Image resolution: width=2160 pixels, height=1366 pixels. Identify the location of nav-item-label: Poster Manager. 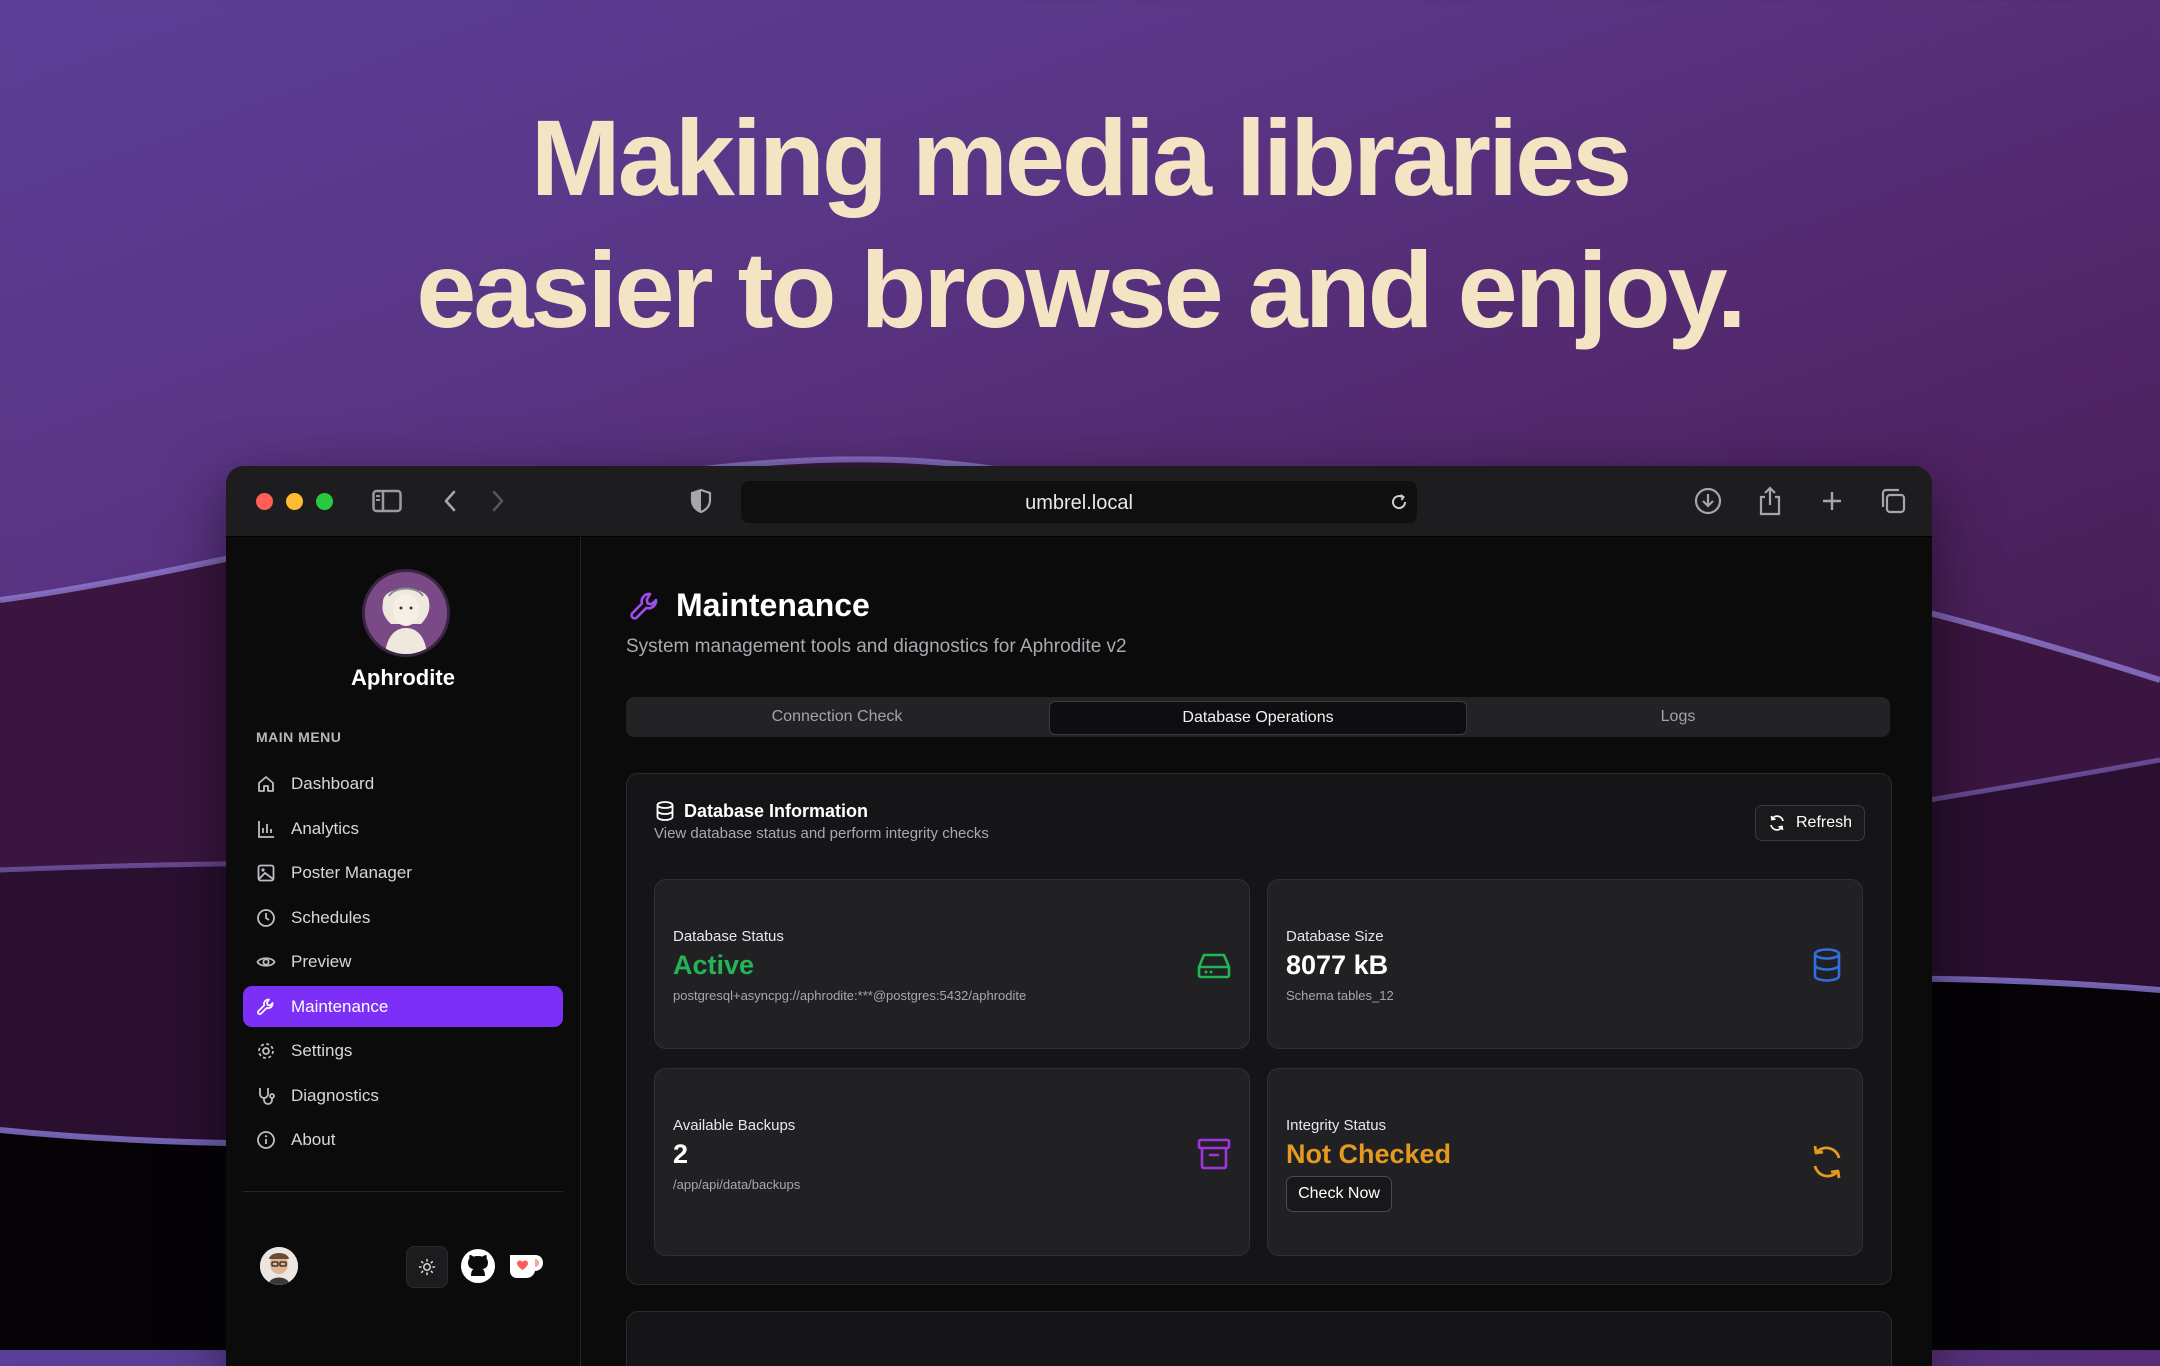
(351, 872).